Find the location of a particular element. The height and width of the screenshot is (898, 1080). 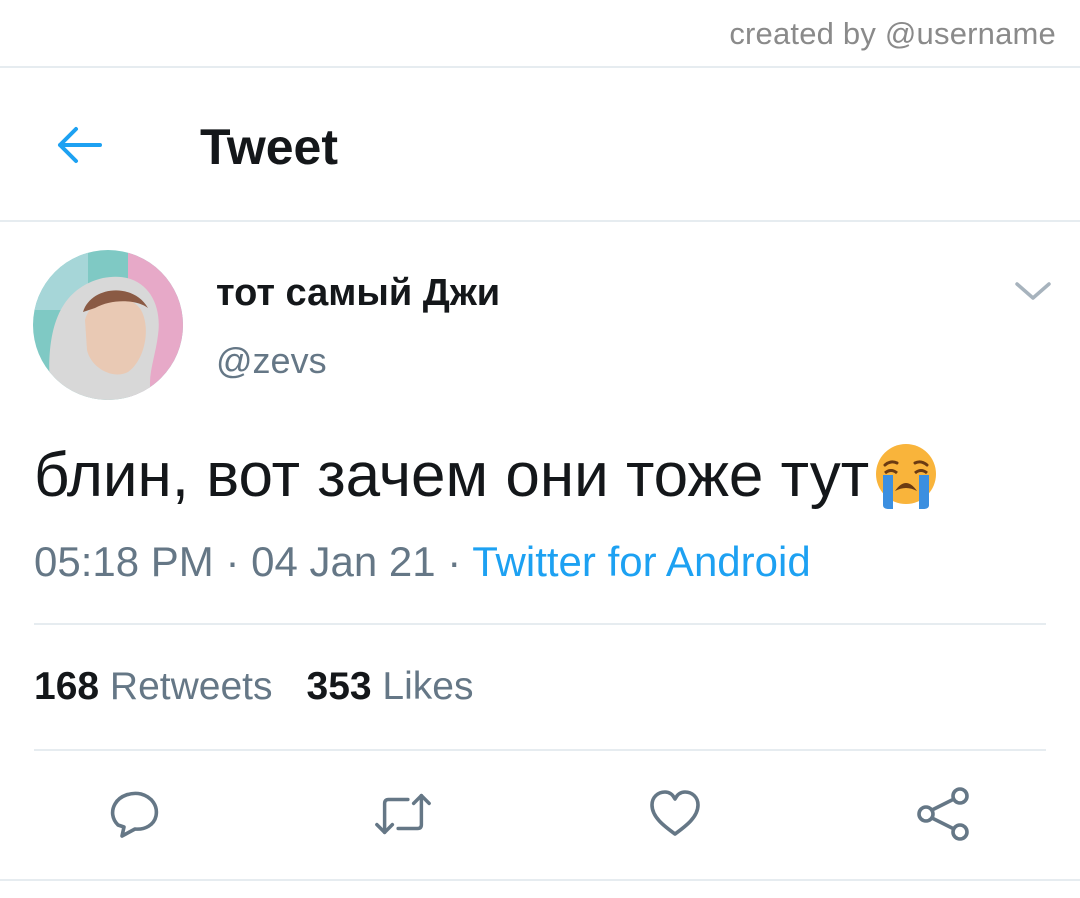

avatar is located at coordinates (108, 325).